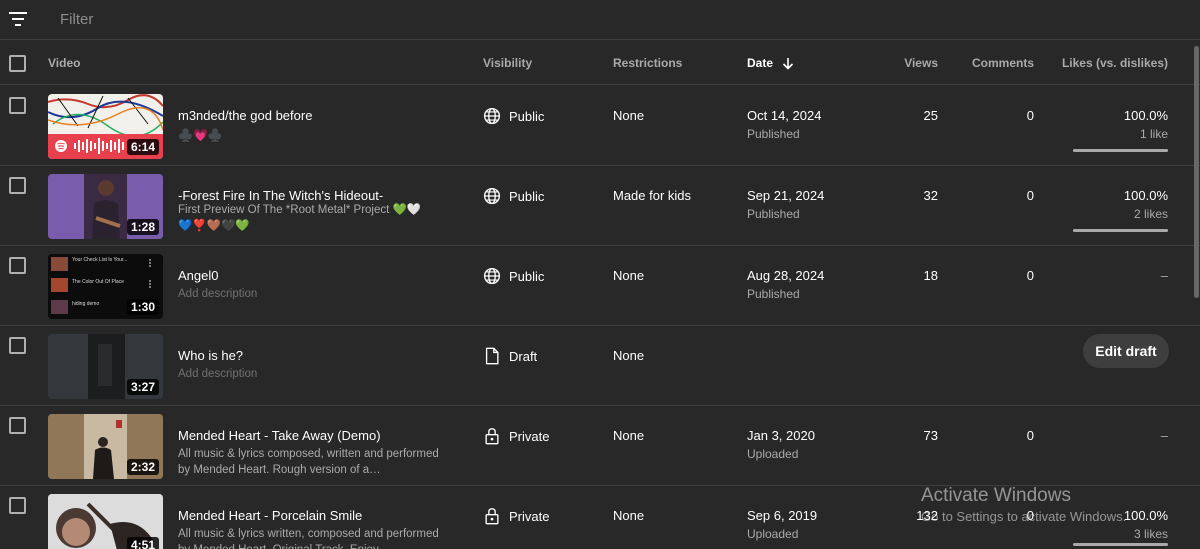 This screenshot has width=1200, height=549. What do you see at coordinates (105, 446) in the screenshot?
I see `video-thumbnail: 2:32` at bounding box center [105, 446].